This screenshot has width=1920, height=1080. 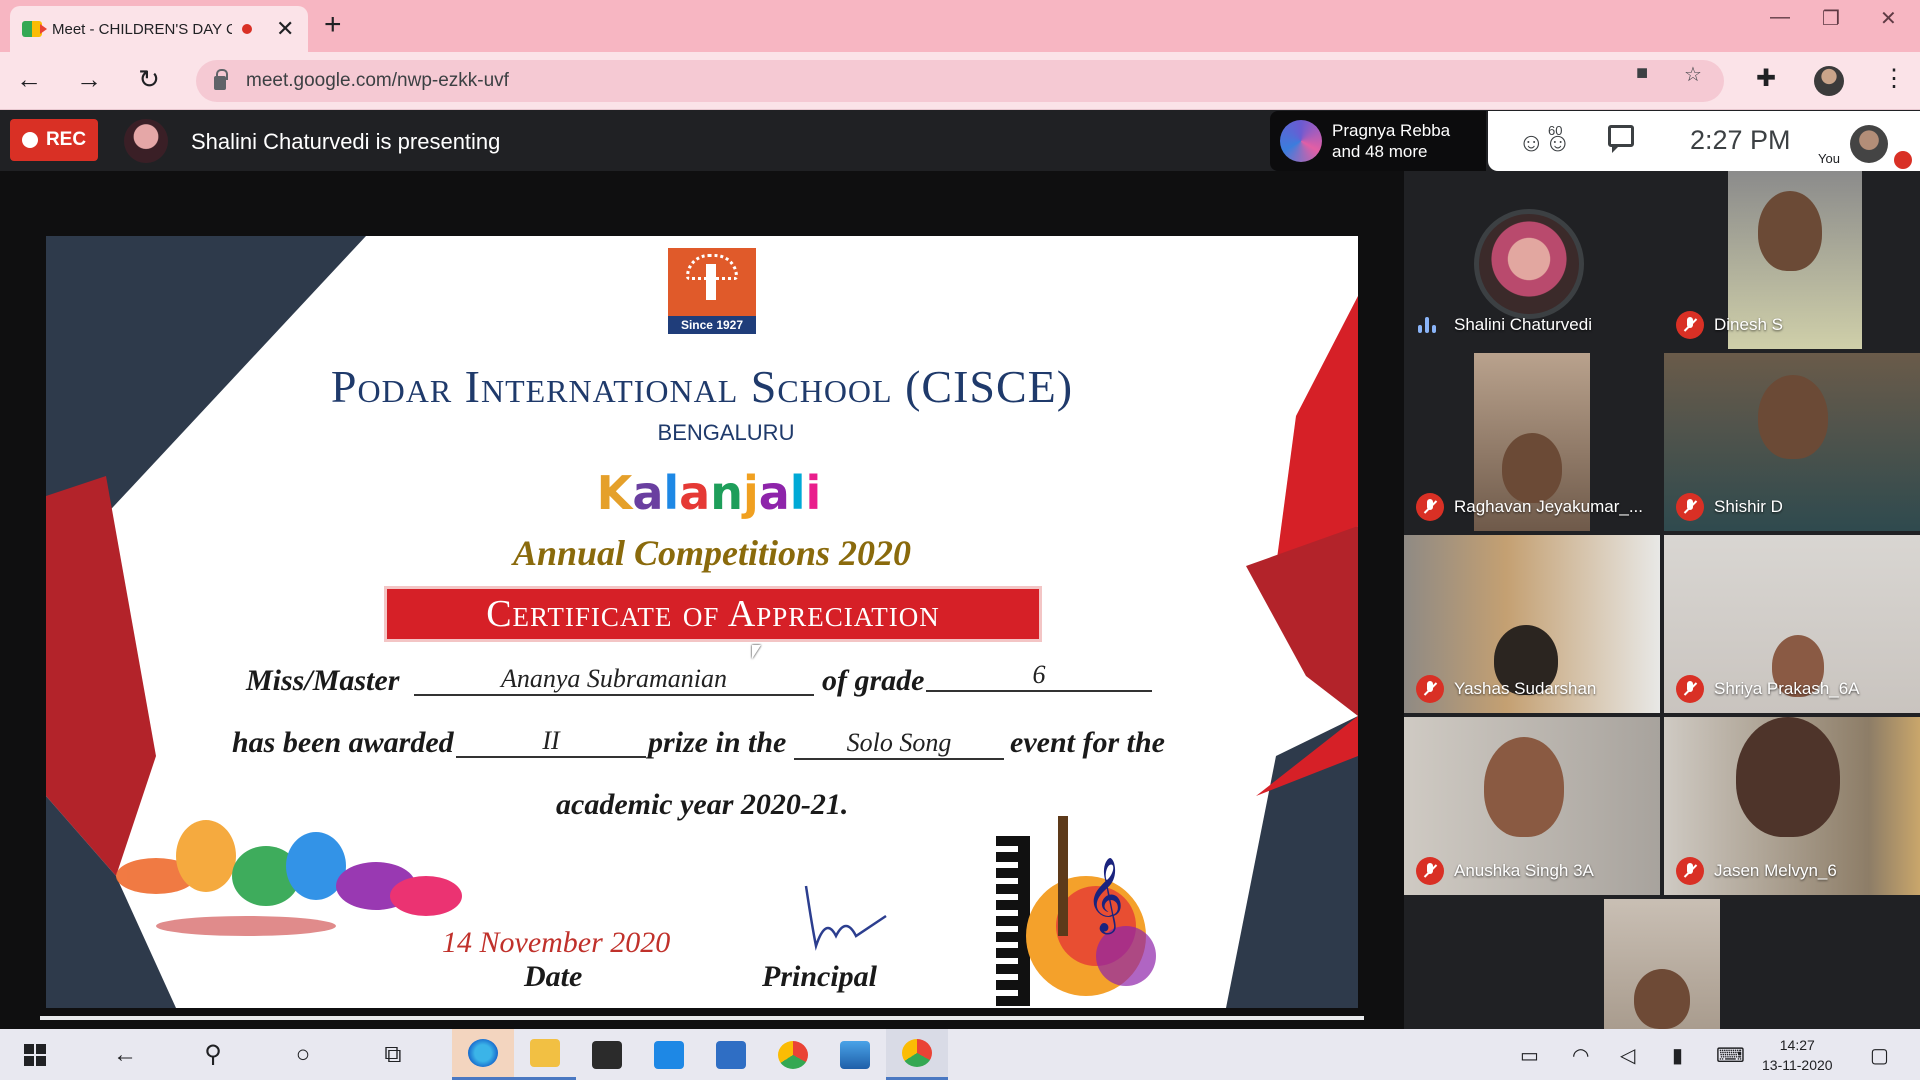 What do you see at coordinates (343, 742) in the screenshot?
I see `awarded-label: has been awarded` at bounding box center [343, 742].